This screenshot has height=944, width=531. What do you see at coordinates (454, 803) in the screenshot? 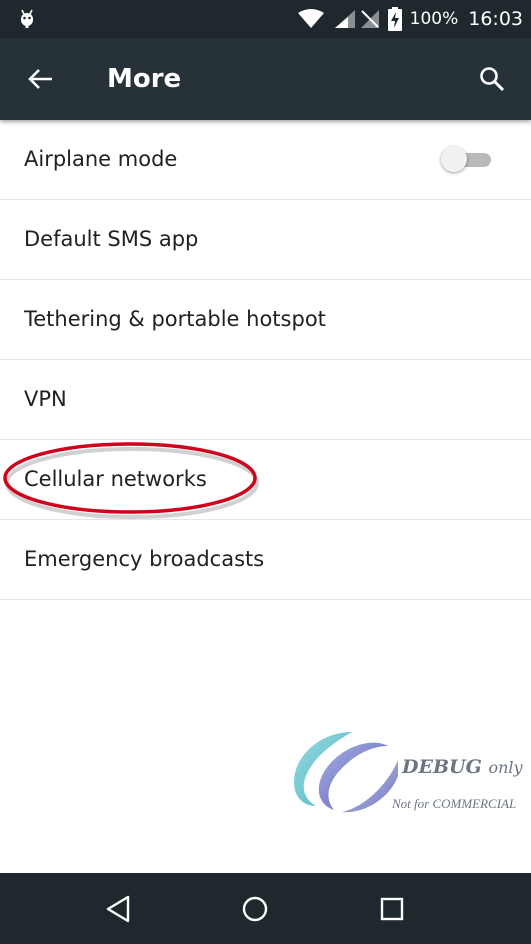
I see `watermark-line2: Not for COMMERCIAL` at bounding box center [454, 803].